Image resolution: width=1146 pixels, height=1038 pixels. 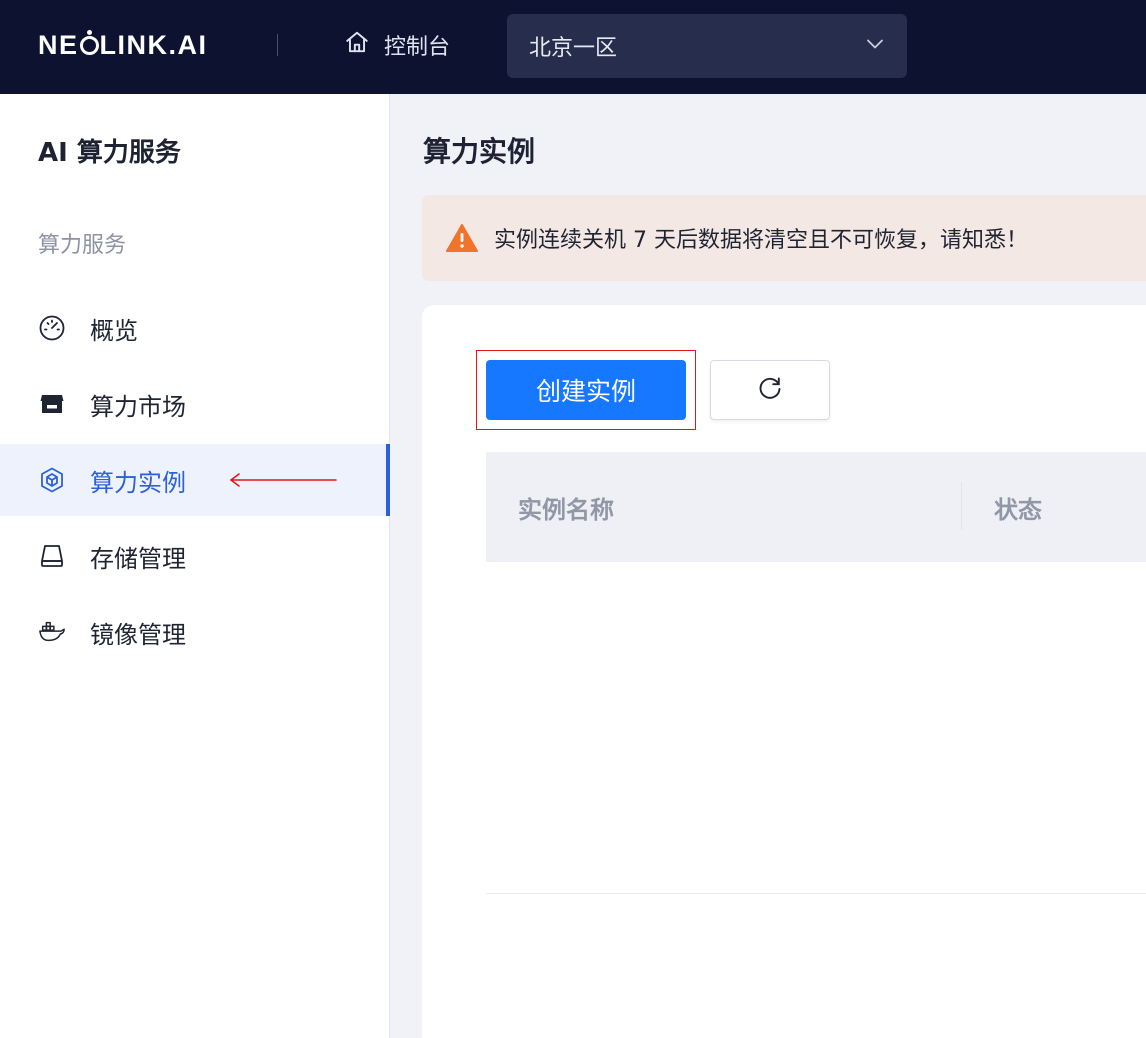 What do you see at coordinates (566, 507) in the screenshot?
I see `column-header-name: 实例名称` at bounding box center [566, 507].